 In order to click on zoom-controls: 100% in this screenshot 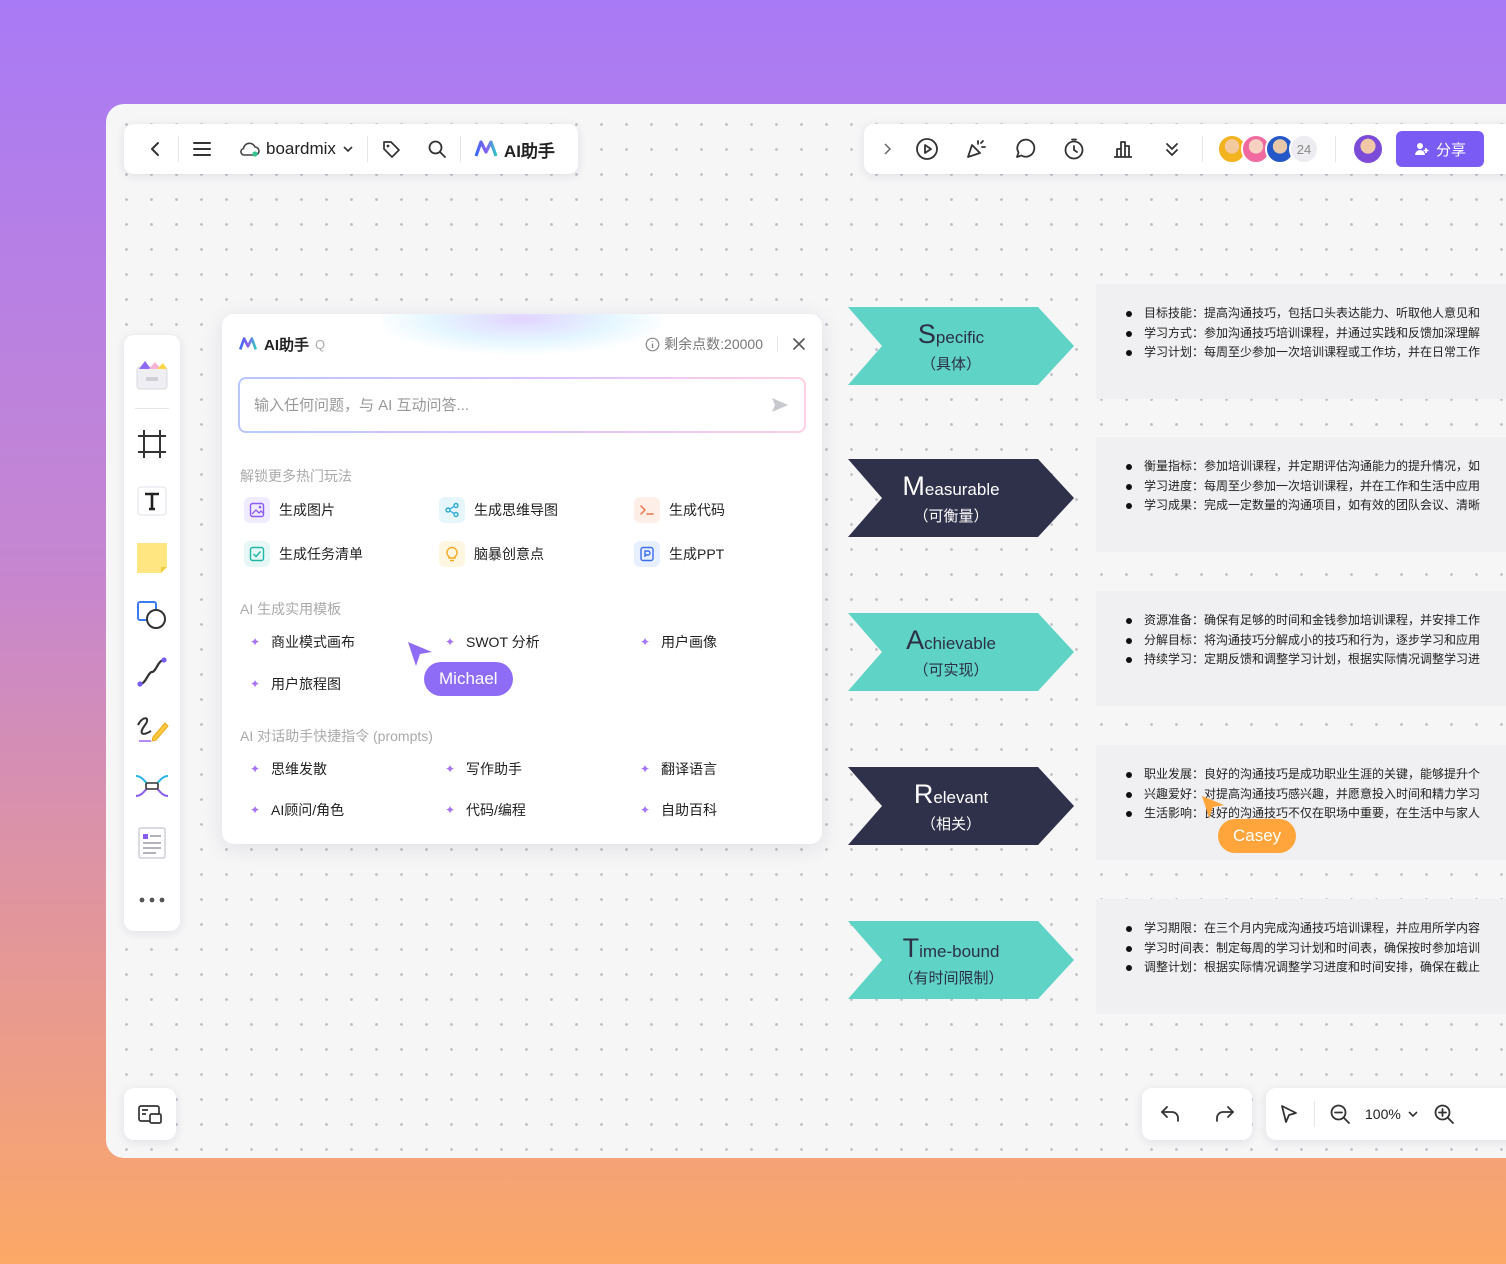, I will do `click(1386, 1114)`.